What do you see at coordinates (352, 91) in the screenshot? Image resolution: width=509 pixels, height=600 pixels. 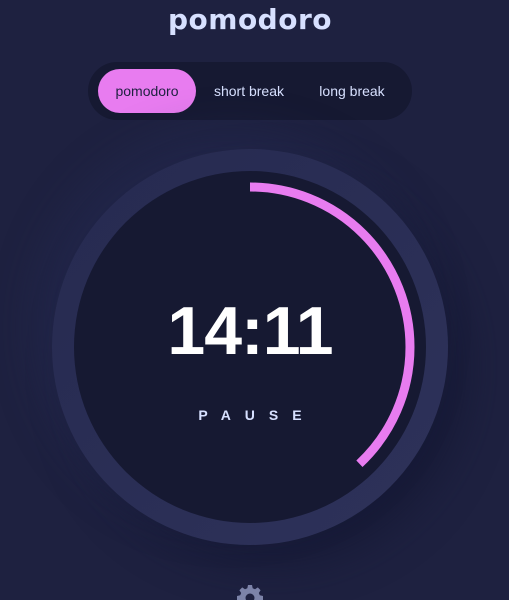 I see `tab-long-break: long break` at bounding box center [352, 91].